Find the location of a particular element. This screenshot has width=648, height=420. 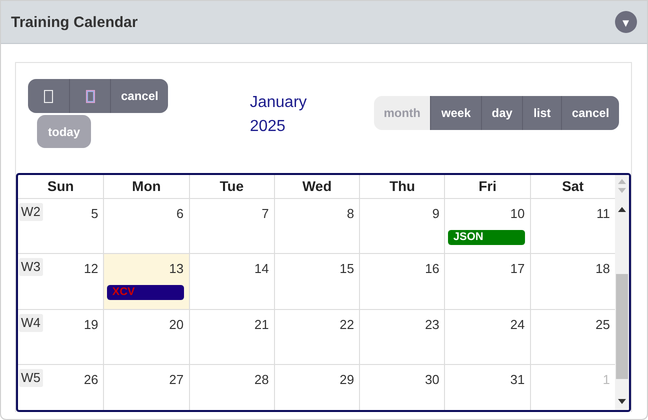

week-number: W5 is located at coordinates (30, 378).